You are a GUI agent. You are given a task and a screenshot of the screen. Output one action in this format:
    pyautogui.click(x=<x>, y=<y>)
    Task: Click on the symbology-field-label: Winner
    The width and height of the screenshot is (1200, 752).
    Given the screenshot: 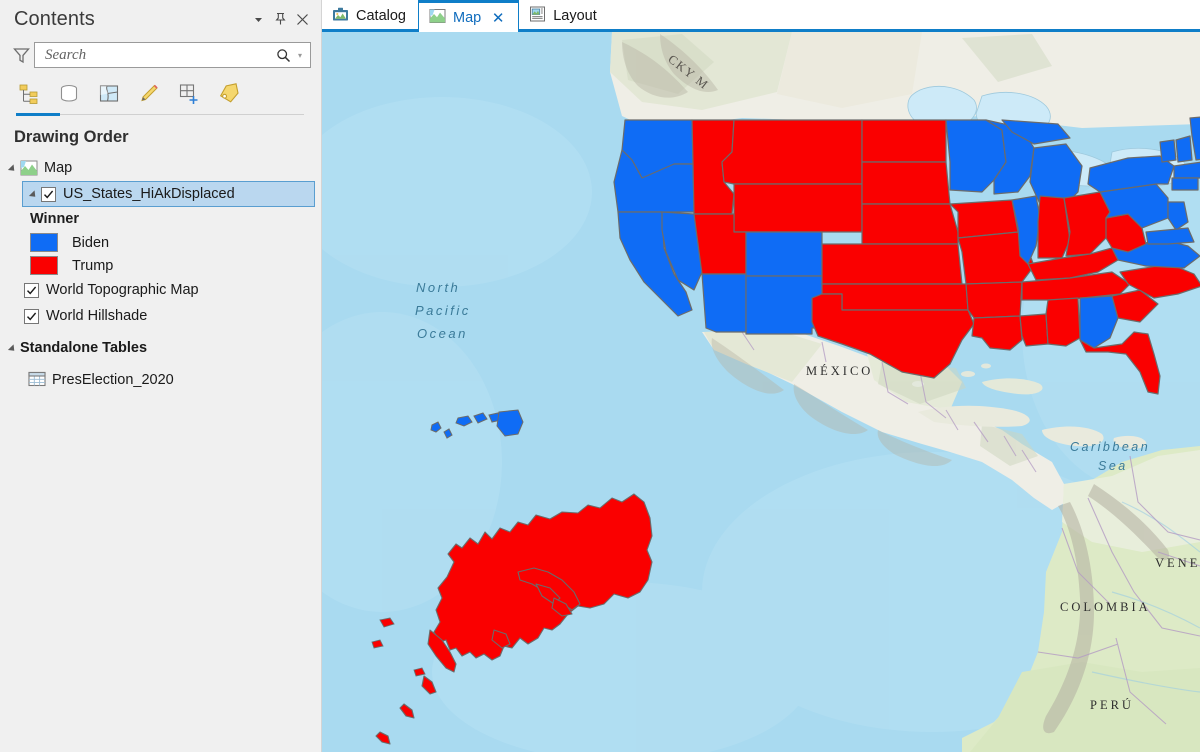 What is the action you would take?
    pyautogui.click(x=55, y=219)
    